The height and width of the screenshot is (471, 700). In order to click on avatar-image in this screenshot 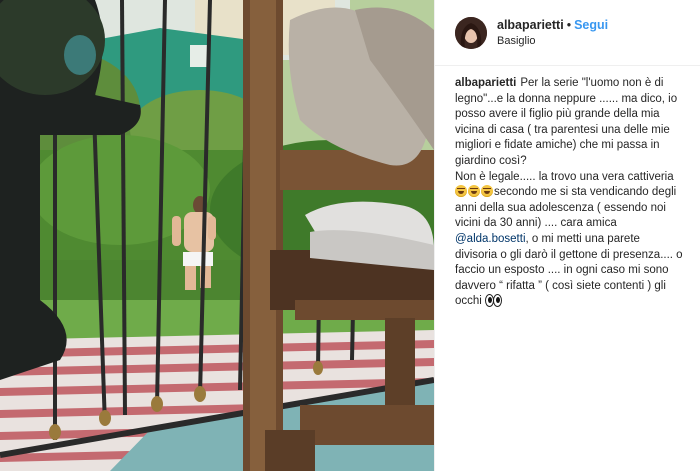, I will do `click(471, 32)`.